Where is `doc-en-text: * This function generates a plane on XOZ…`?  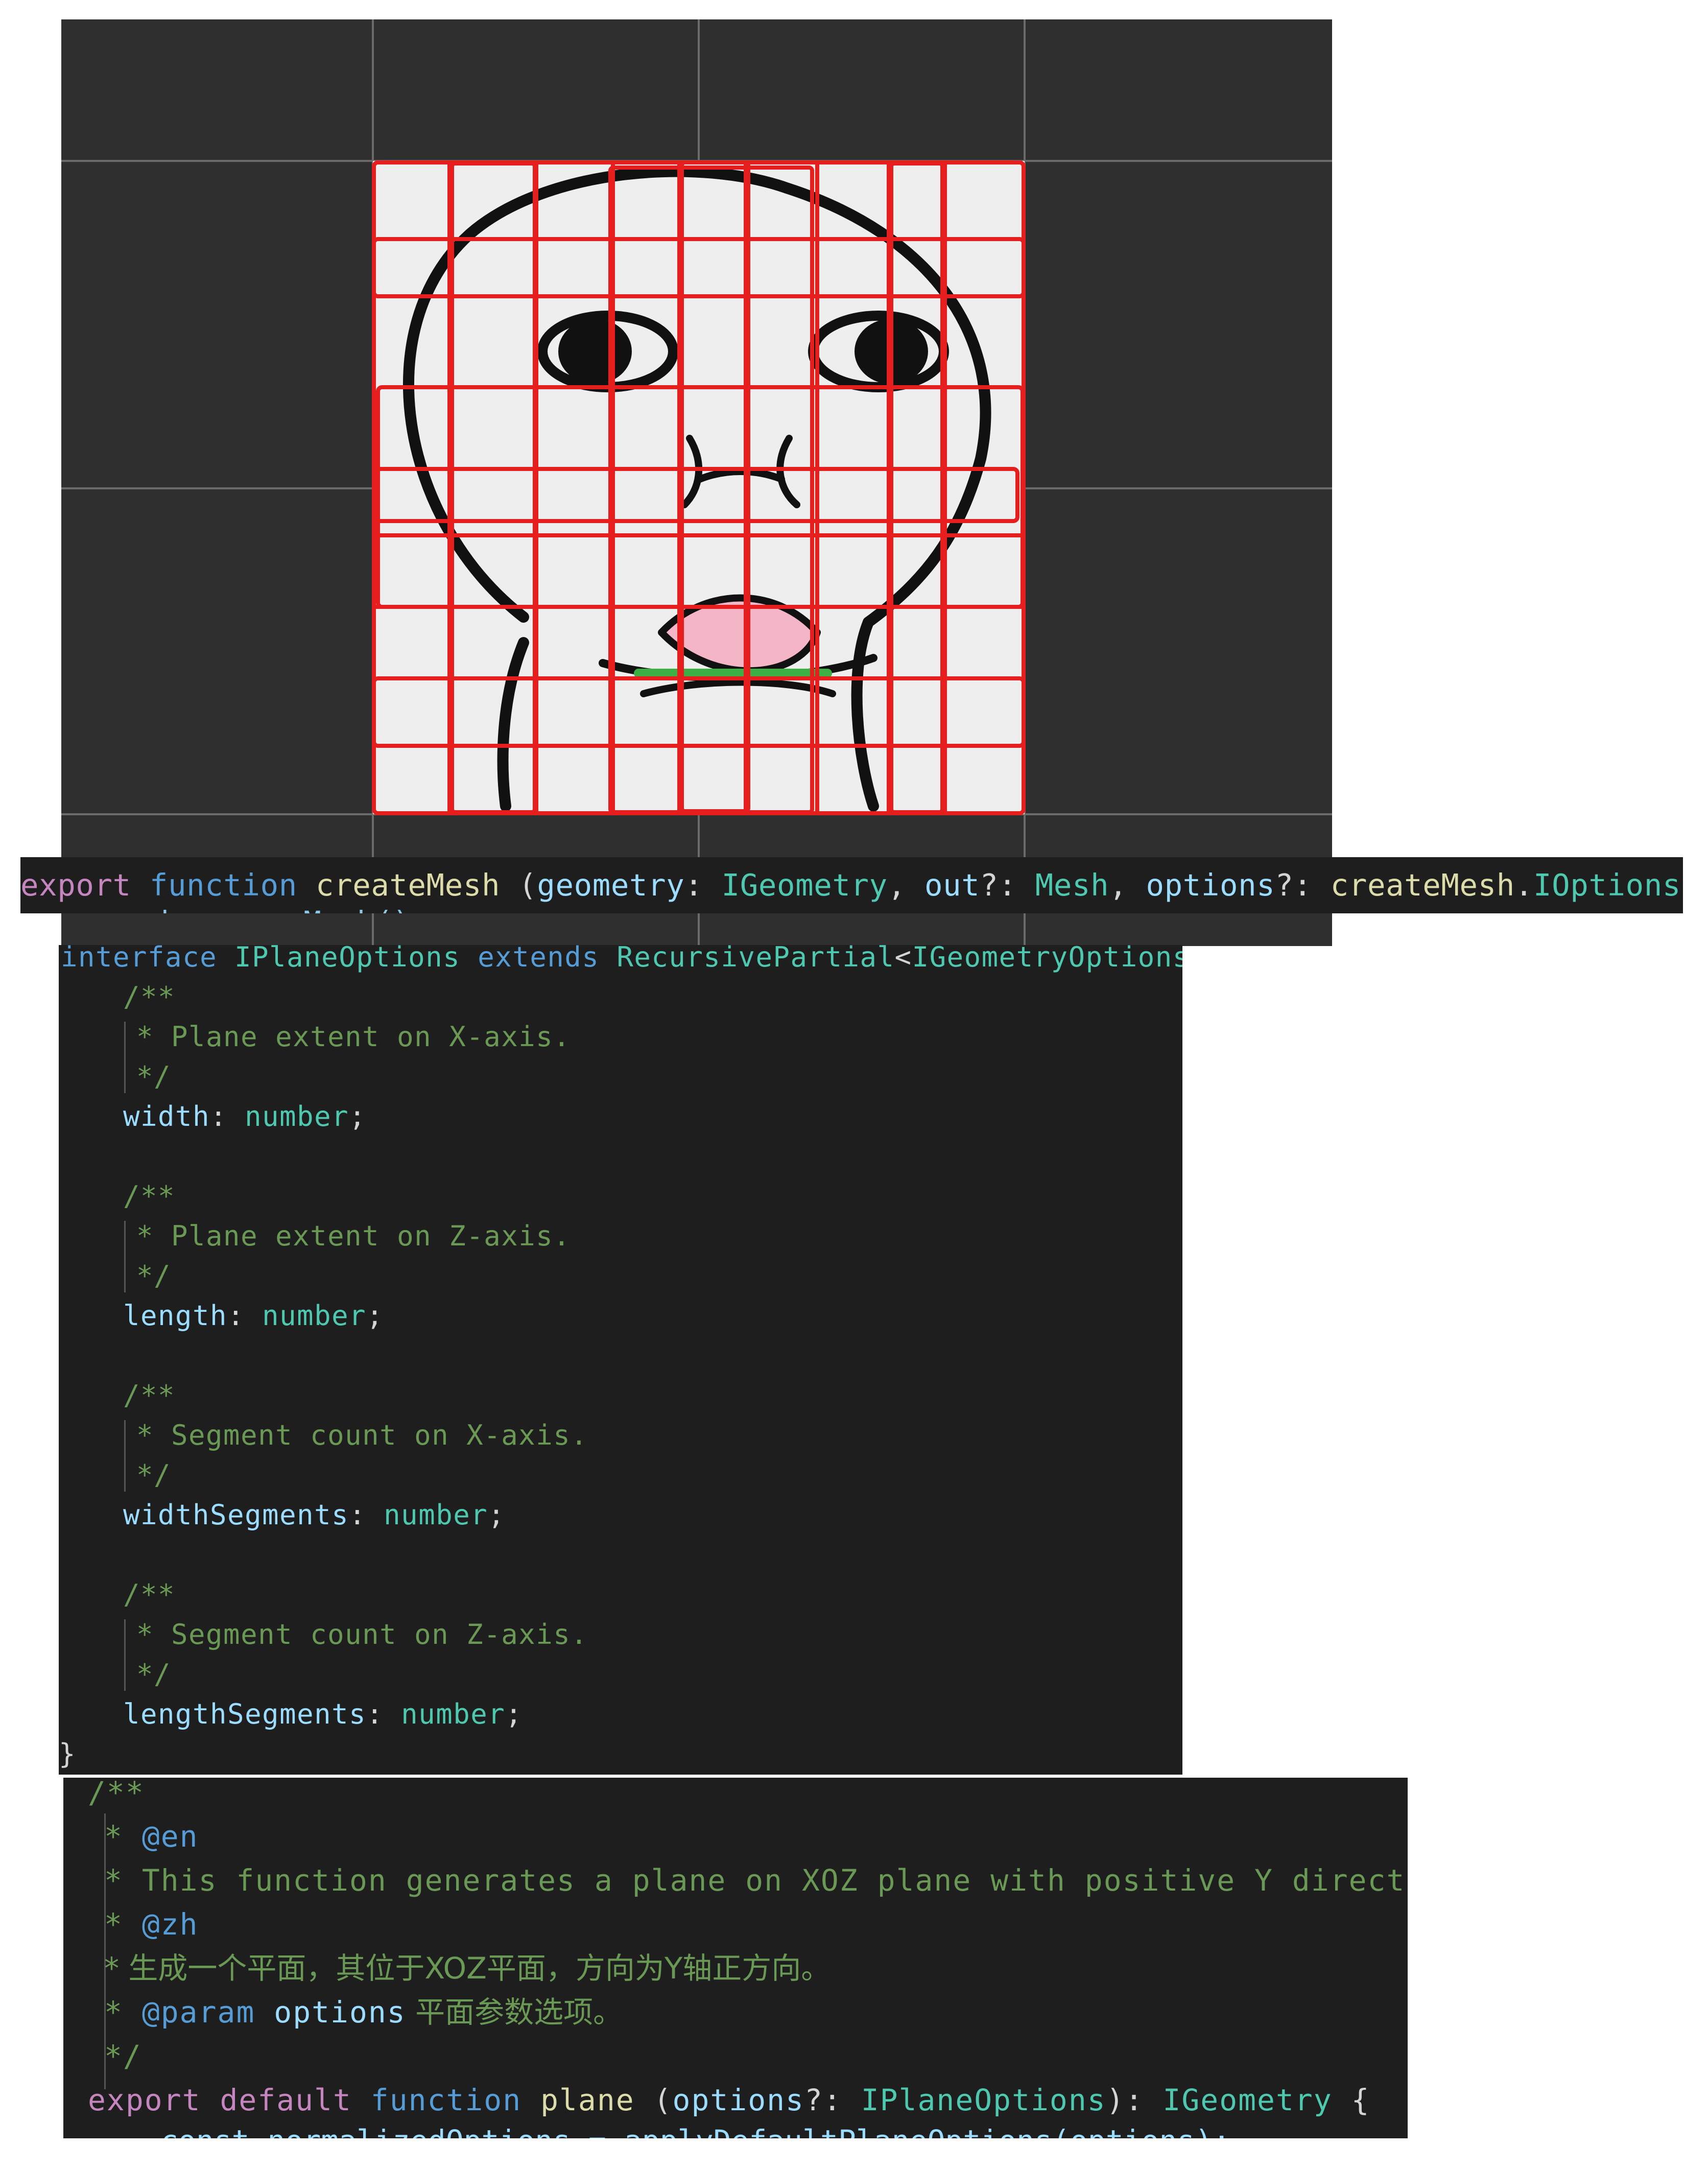 doc-en-text: * This function generates a plane on XOZ… is located at coordinates (756, 1880).